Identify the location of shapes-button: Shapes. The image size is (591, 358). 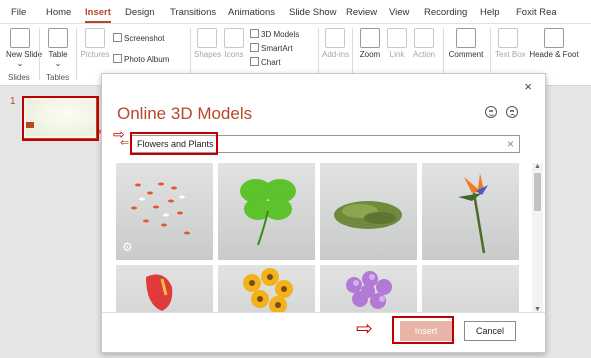
(208, 43).